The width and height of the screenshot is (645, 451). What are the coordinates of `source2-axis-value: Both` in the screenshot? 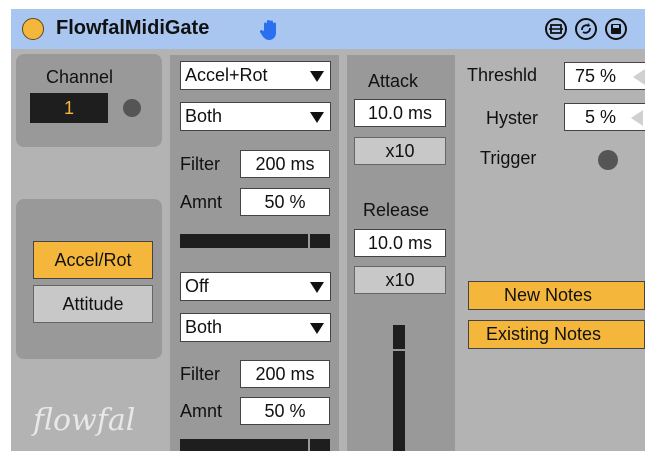 It's located at (204, 327).